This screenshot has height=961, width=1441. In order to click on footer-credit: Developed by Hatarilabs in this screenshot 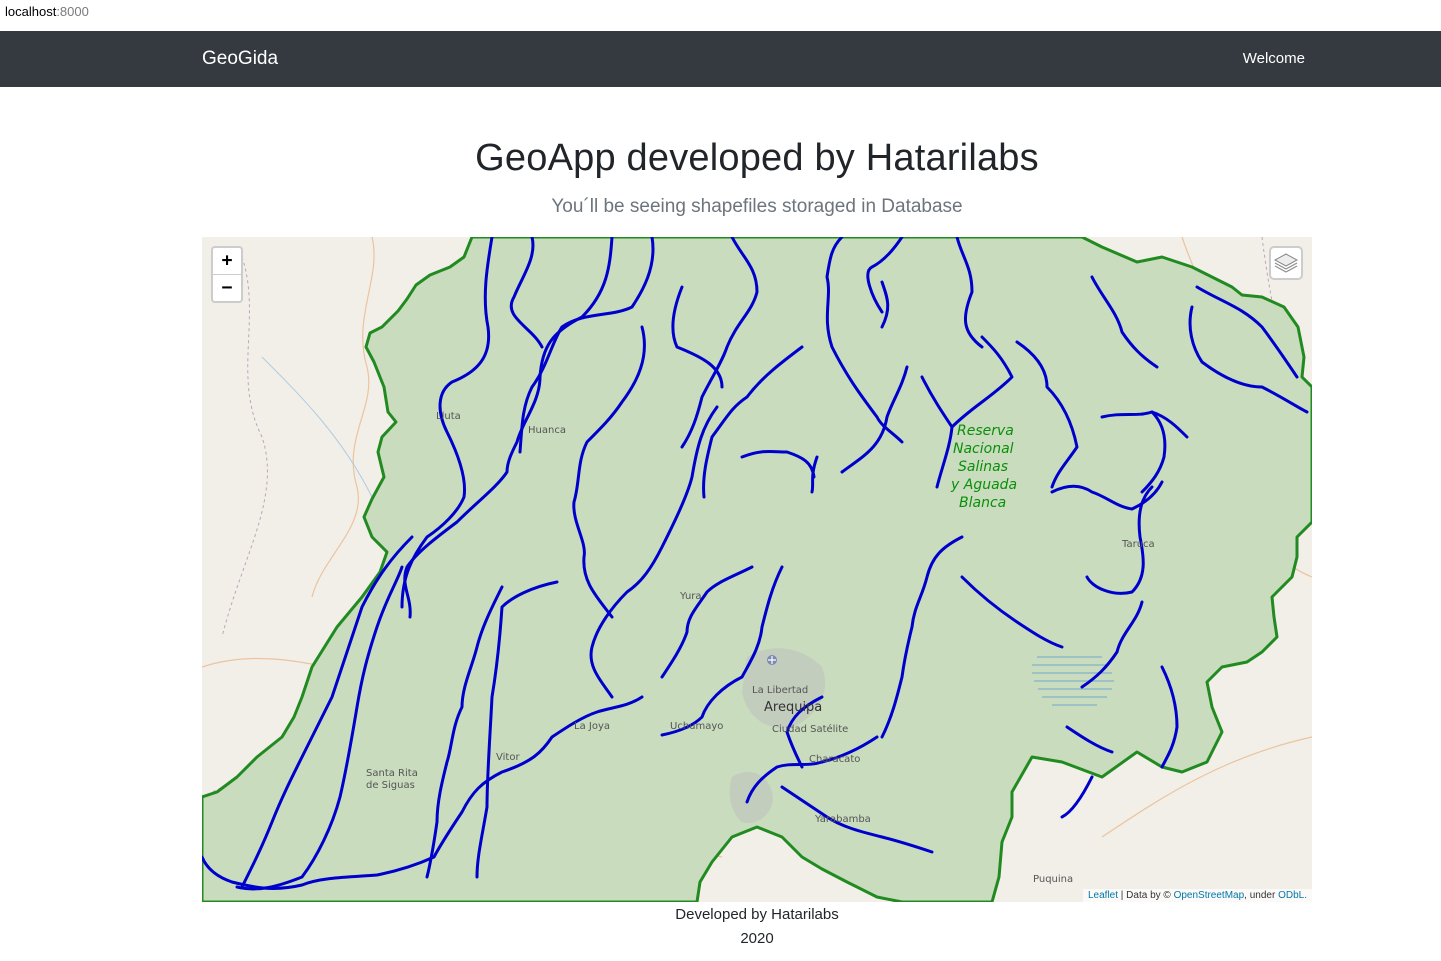, I will do `click(757, 914)`.